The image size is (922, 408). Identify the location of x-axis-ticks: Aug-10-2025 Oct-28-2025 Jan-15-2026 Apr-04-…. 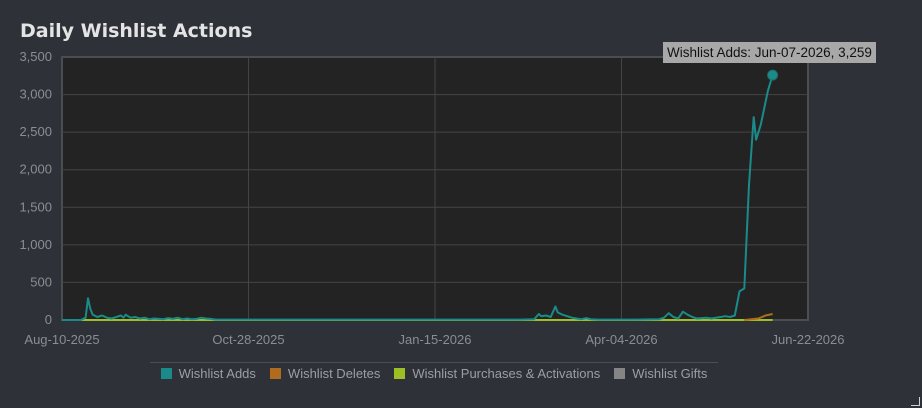
(434, 339).